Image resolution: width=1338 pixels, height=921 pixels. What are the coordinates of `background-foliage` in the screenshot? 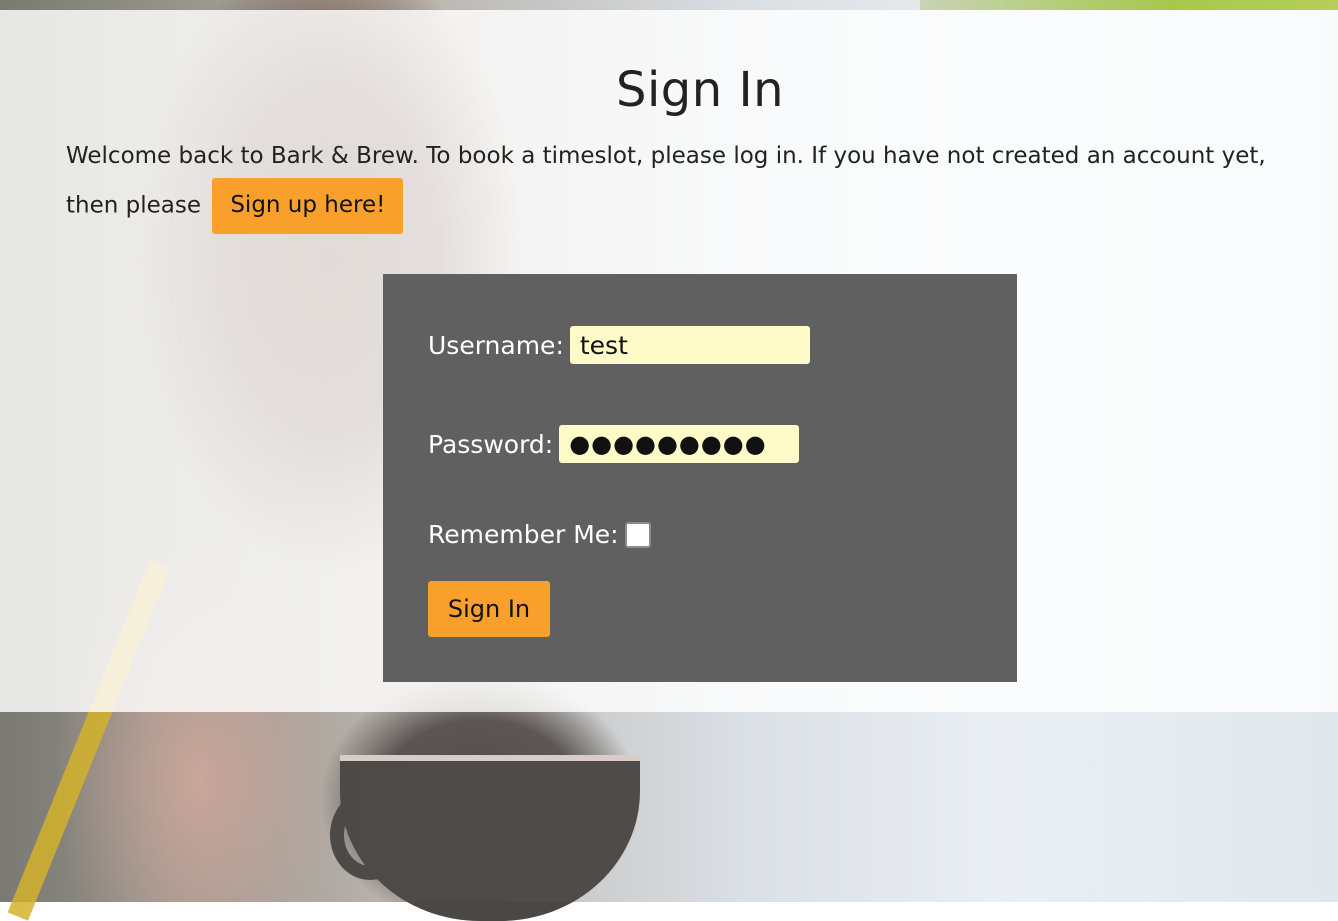 It's located at (1129, 5).